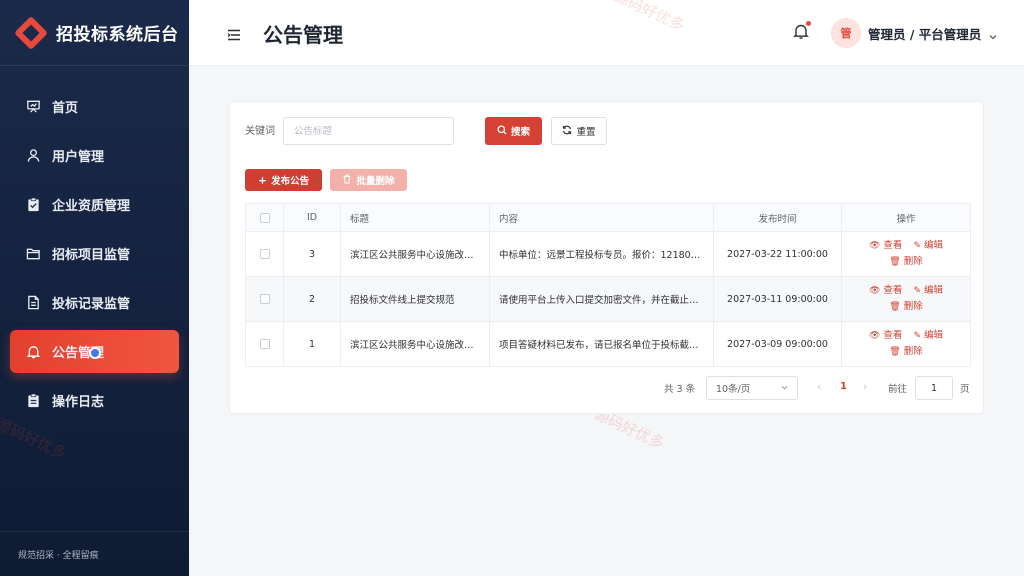 The height and width of the screenshot is (576, 1024). I want to click on search-input, so click(368, 131).